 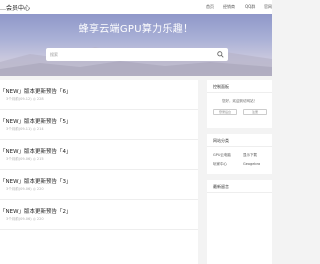 What do you see at coordinates (221, 86) in the screenshot?
I see `widget-title: 控制面板` at bounding box center [221, 86].